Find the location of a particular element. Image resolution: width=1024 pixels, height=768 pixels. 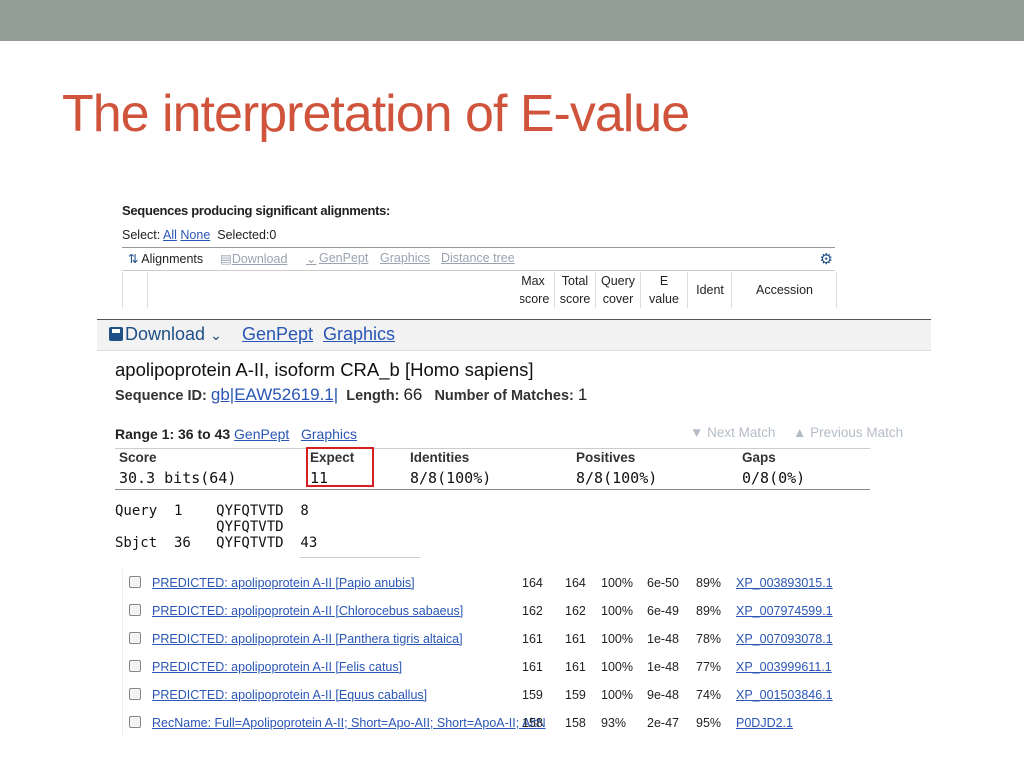

previous-match-button: ▲ Previous Match is located at coordinates (848, 432).